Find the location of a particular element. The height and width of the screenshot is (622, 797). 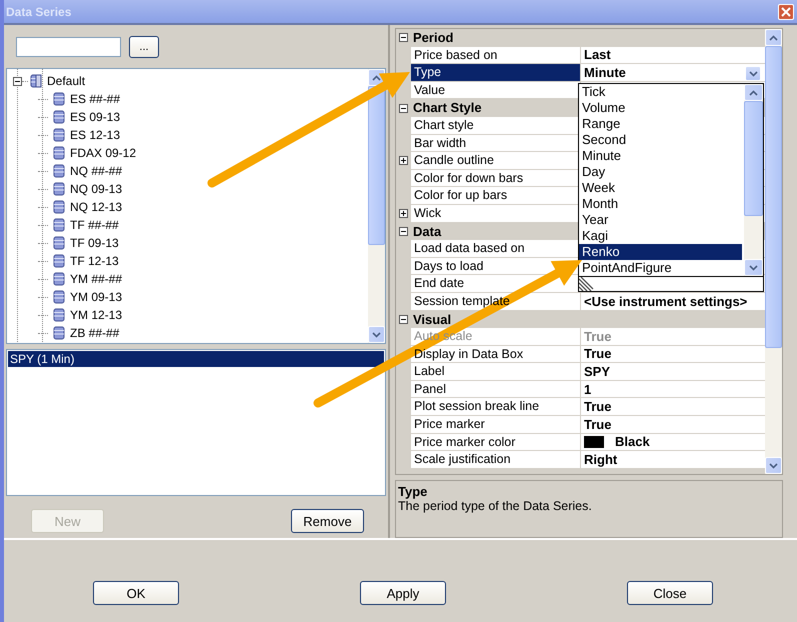

property-name: Label is located at coordinates (496, 372).